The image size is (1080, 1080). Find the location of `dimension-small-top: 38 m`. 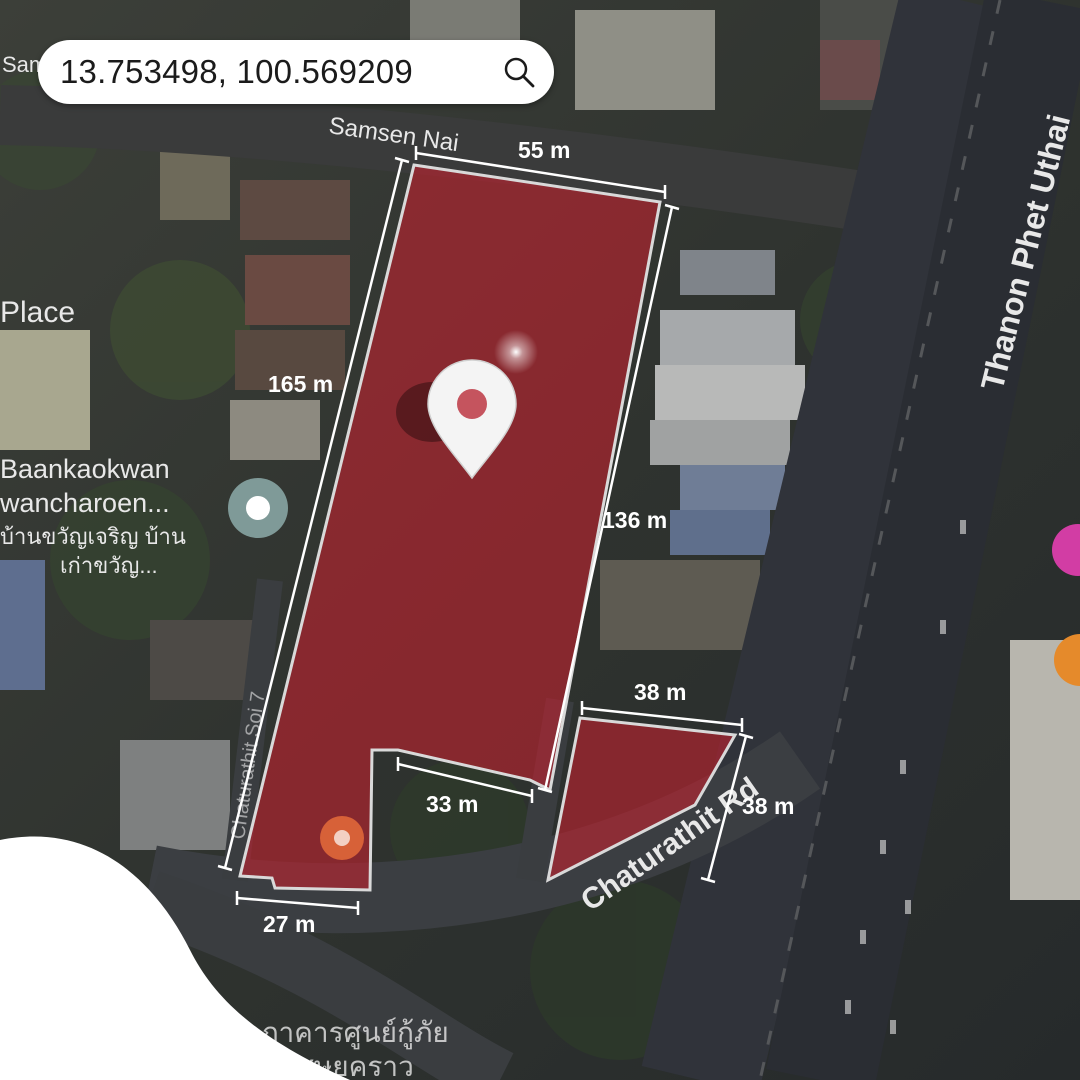

dimension-small-top: 38 m is located at coordinates (660, 692).